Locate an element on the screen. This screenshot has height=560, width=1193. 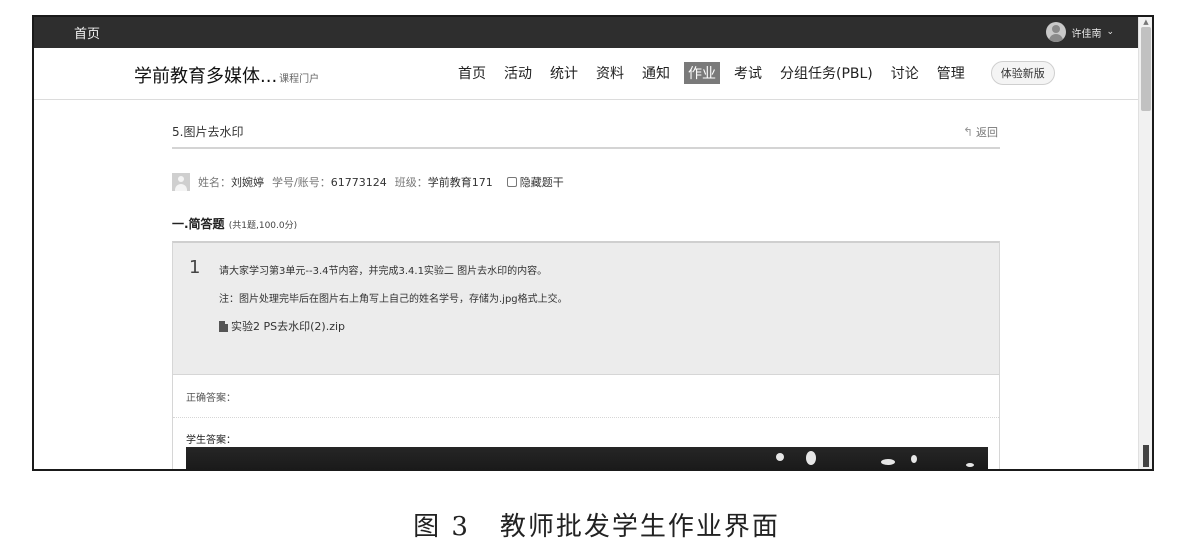
student-avatar-icon is located at coordinates (181, 182).